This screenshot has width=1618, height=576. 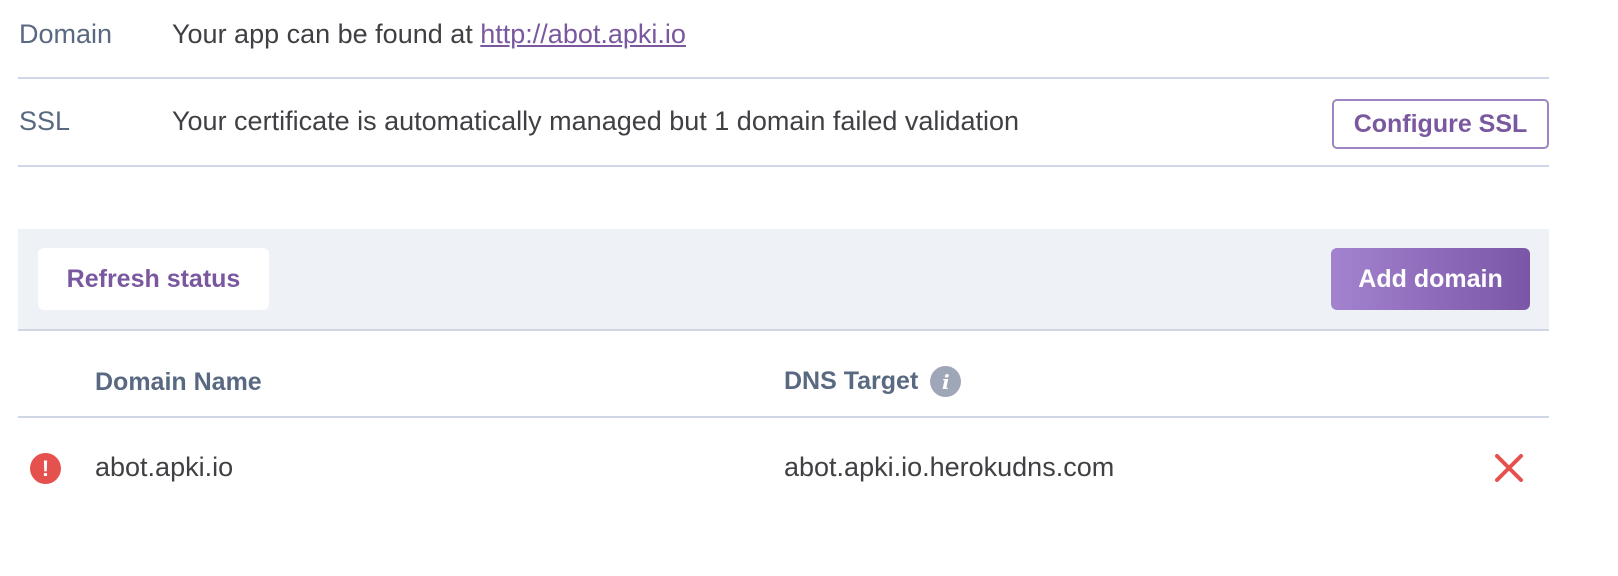 What do you see at coordinates (164, 467) in the screenshot?
I see `domain-name-cell: abot.apki.io` at bounding box center [164, 467].